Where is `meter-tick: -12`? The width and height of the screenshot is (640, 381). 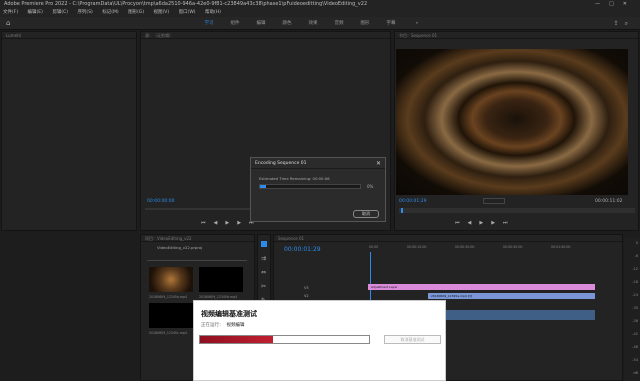 meter-tick: -12 is located at coordinates (635, 269).